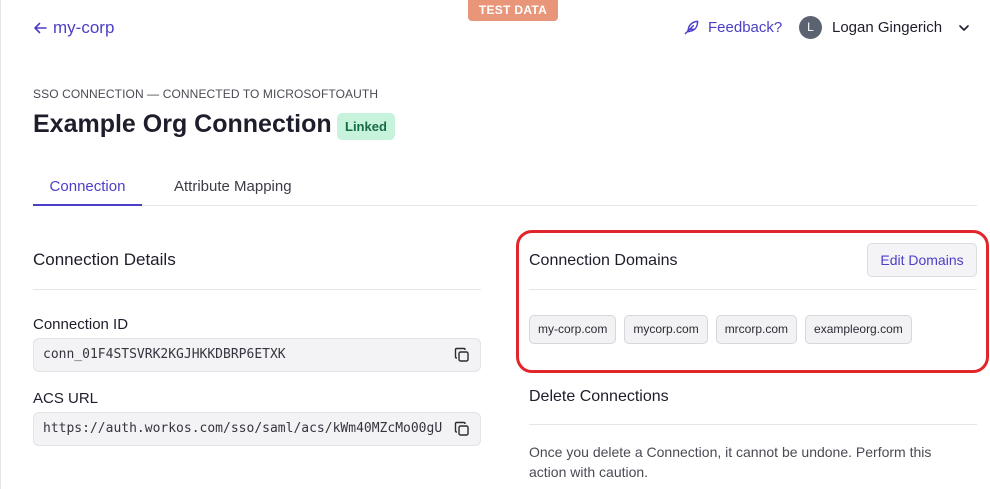  Describe the element at coordinates (603, 260) in the screenshot. I see `connection-domains-title: Connection Domains` at that location.